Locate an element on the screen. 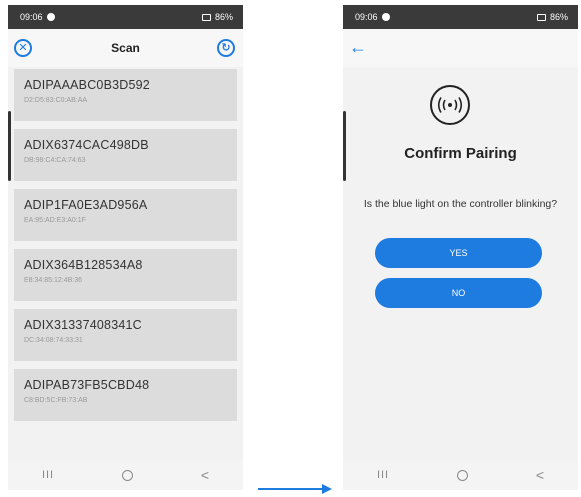 This screenshot has width=581, height=497. device-item: ADIX31337408341C DC:34:08:74:33:31 is located at coordinates (125, 335).